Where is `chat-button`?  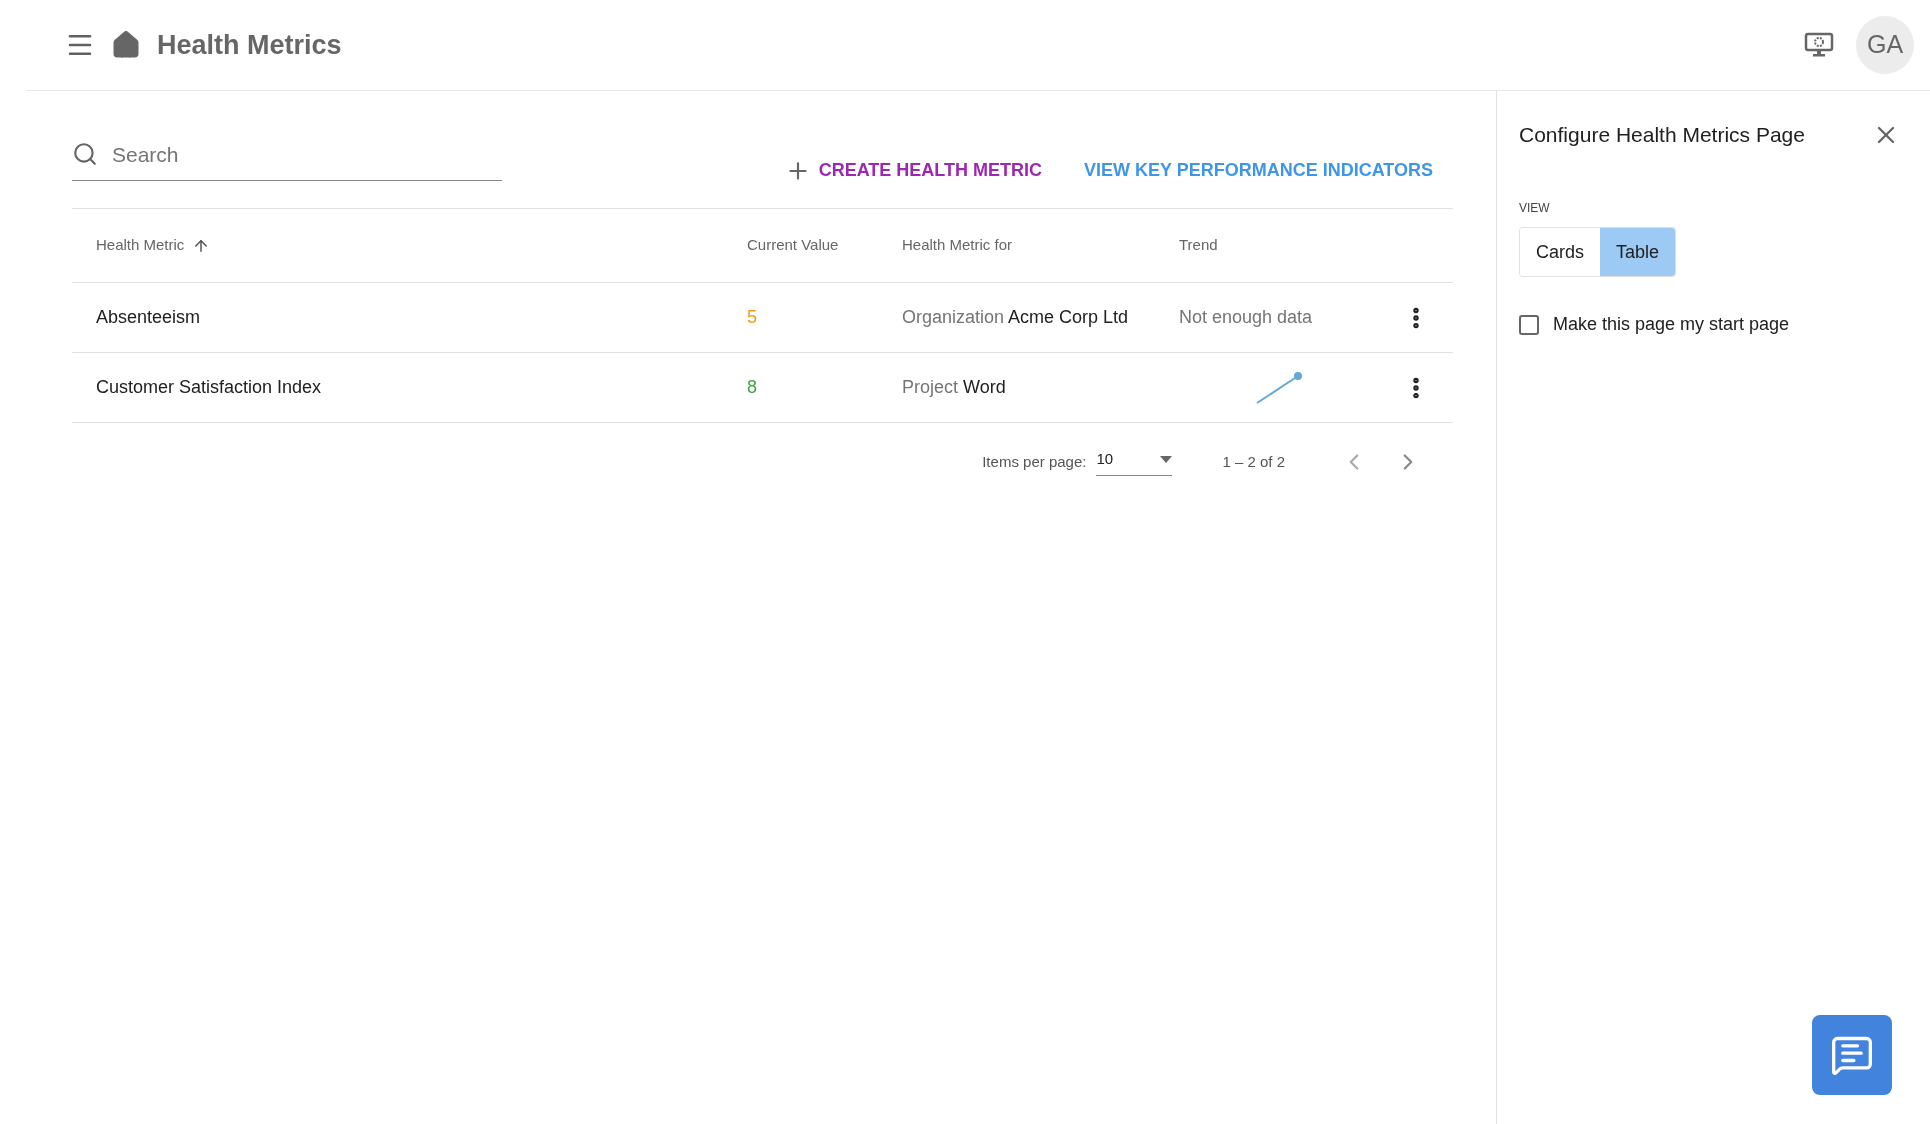 chat-button is located at coordinates (1852, 1055).